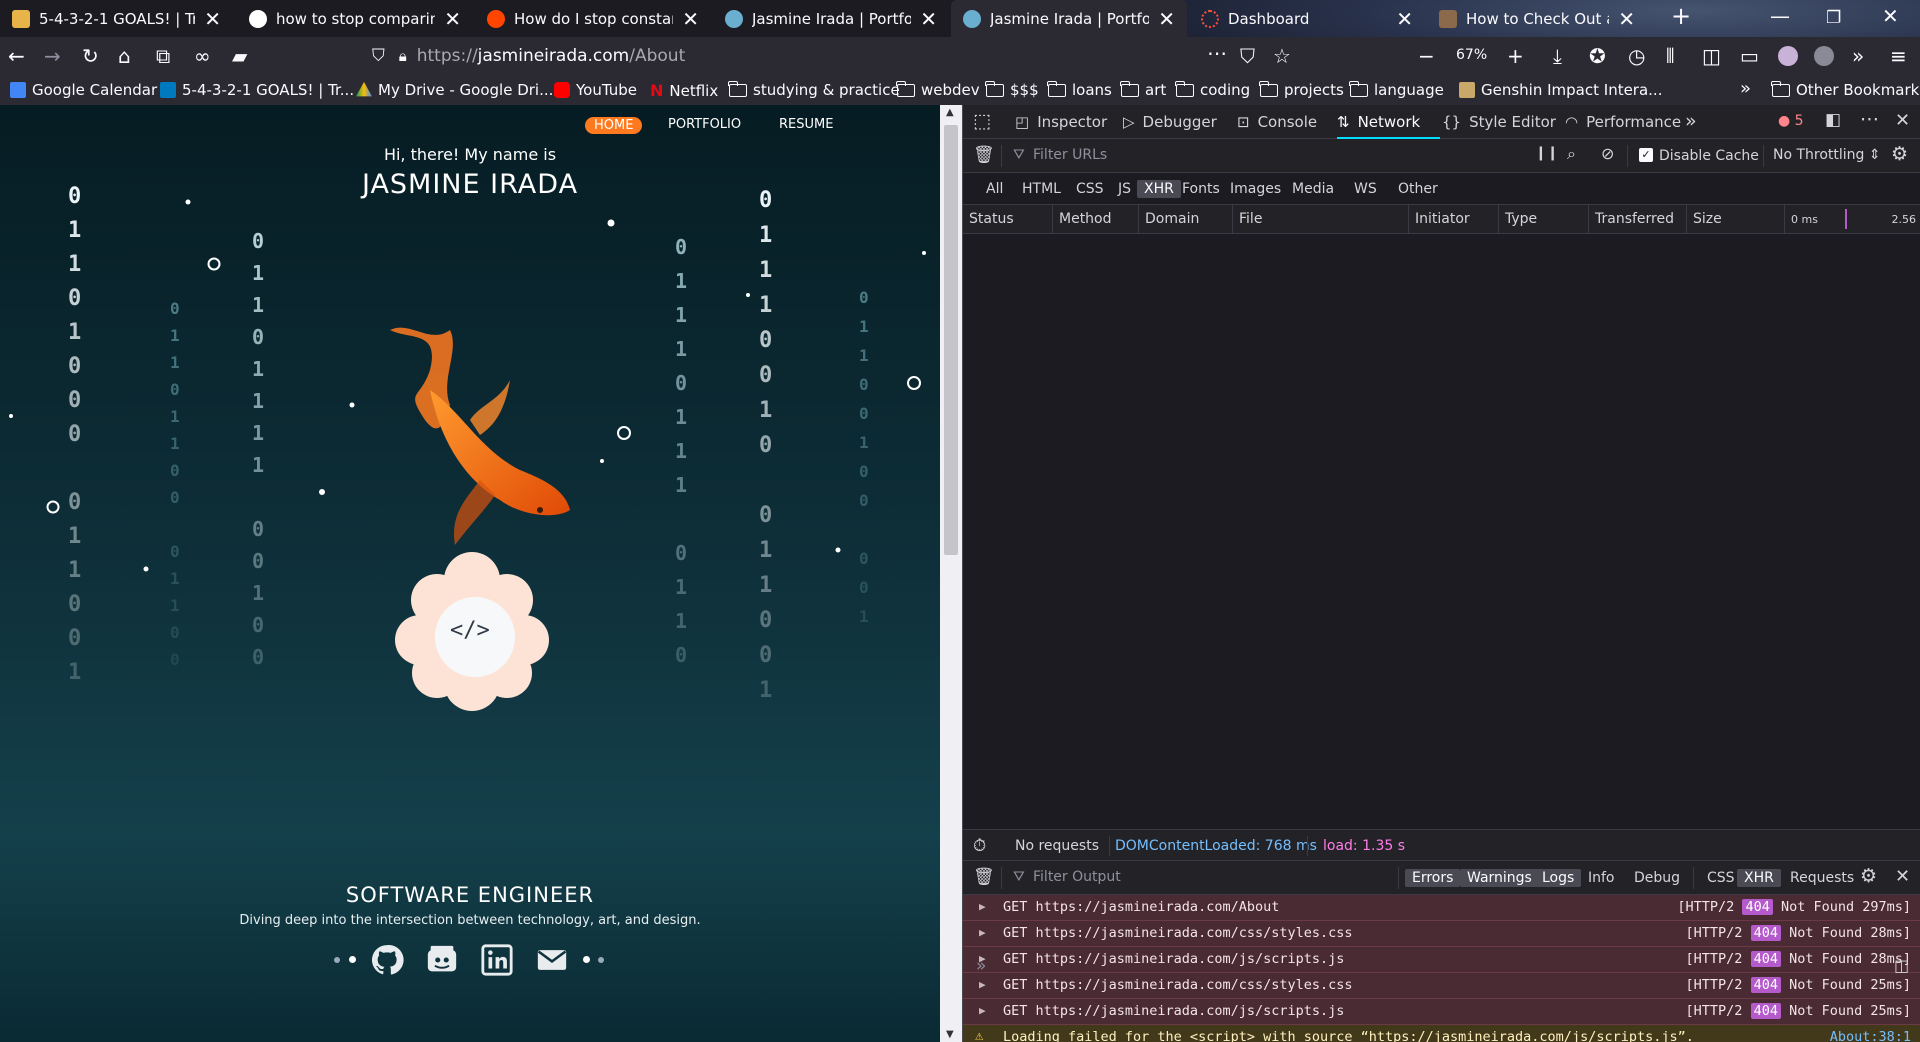  What do you see at coordinates (984, 155) in the screenshot?
I see `clear-requests-icon: 🗑︎` at bounding box center [984, 155].